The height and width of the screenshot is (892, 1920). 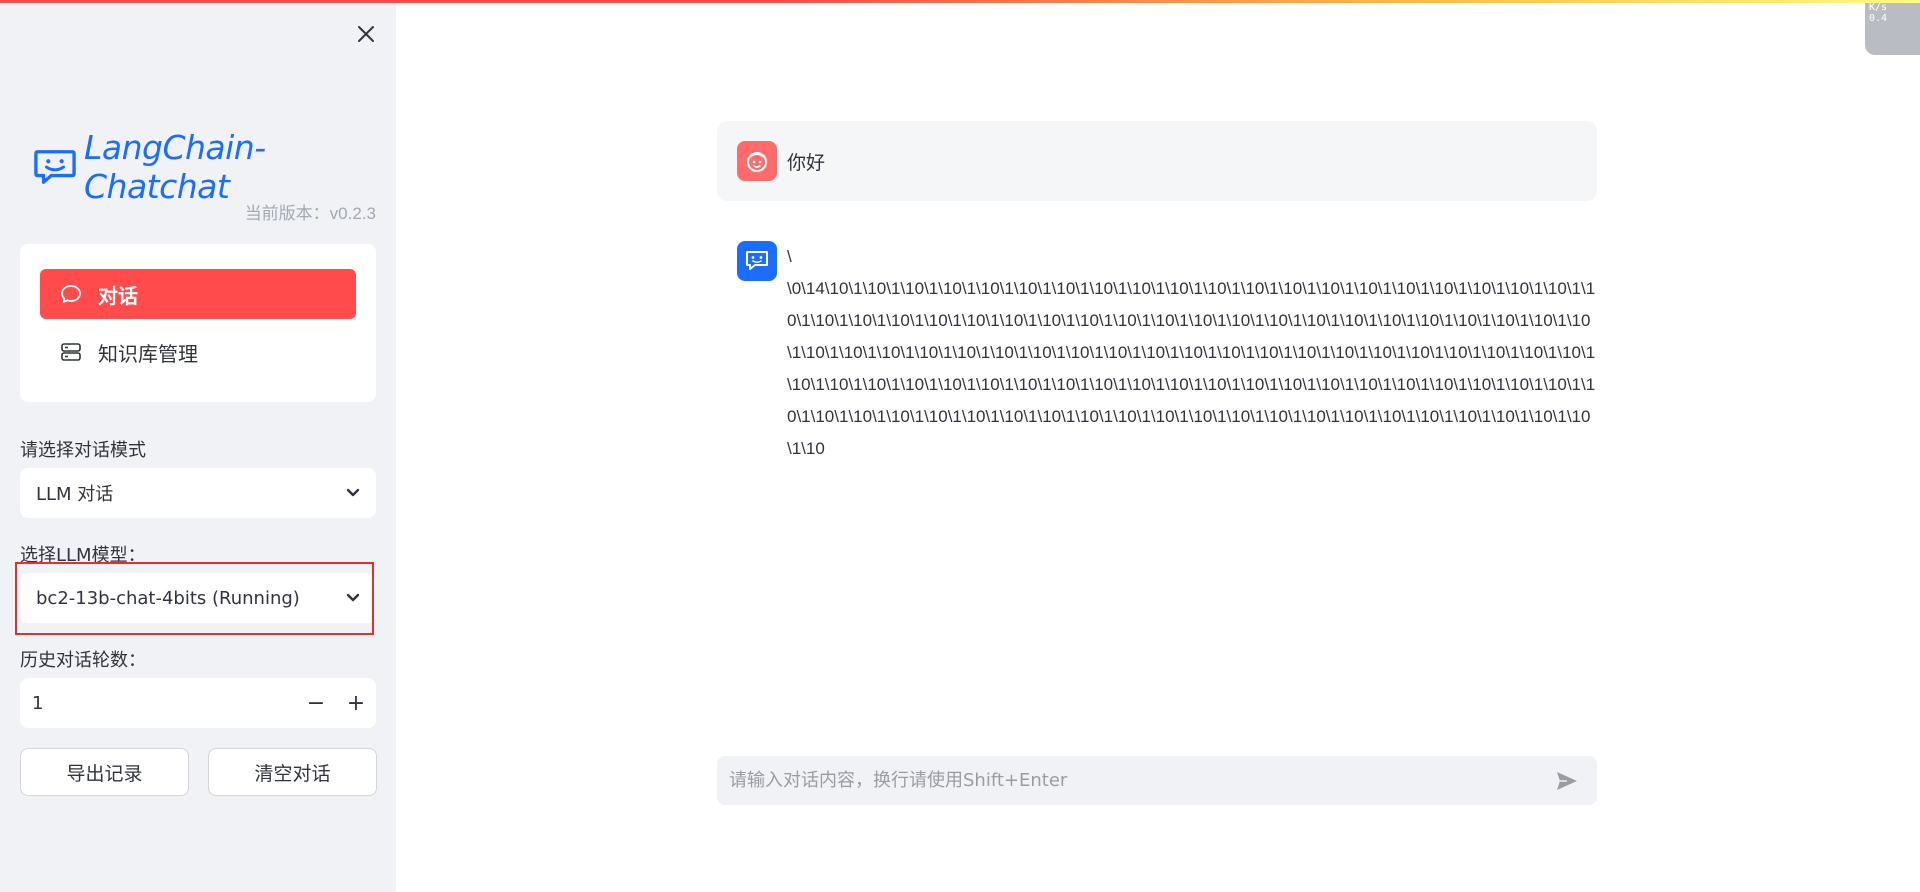 I want to click on top-decoration-bar, so click(x=960, y=1).